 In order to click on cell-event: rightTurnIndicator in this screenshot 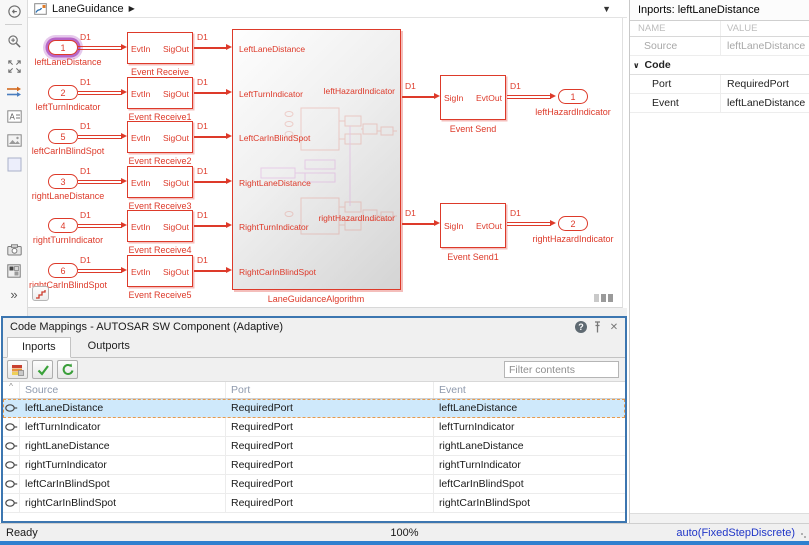, I will do `click(480, 465)`.